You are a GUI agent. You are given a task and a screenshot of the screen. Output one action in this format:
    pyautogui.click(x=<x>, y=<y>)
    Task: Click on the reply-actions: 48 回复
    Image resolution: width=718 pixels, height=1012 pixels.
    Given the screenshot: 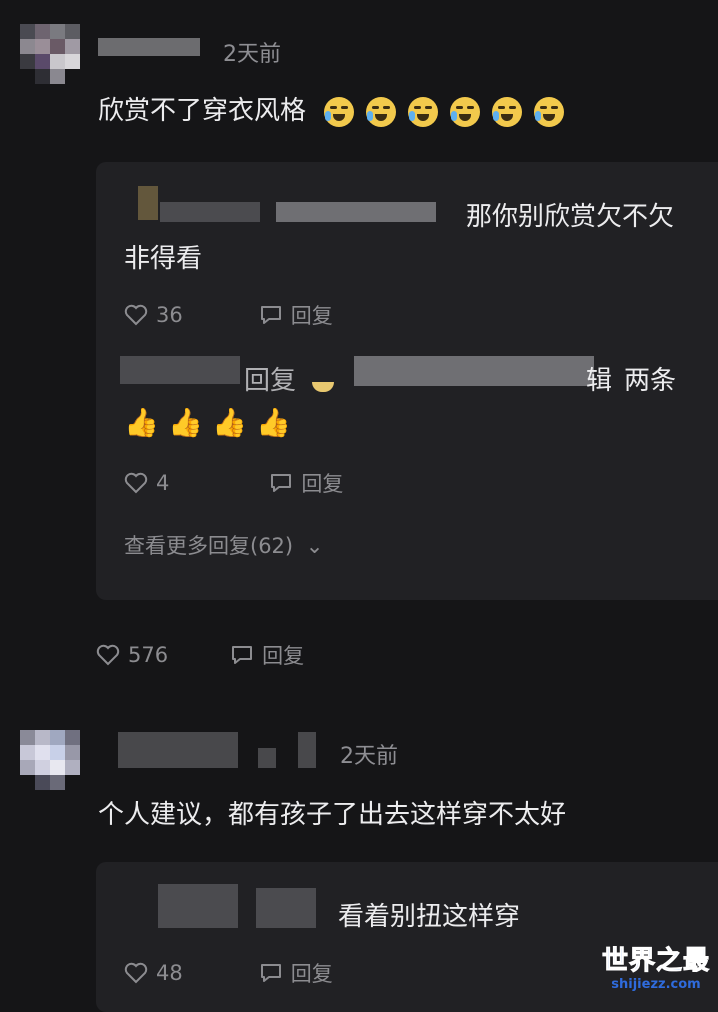 What is the action you would take?
    pyautogui.click(x=228, y=973)
    